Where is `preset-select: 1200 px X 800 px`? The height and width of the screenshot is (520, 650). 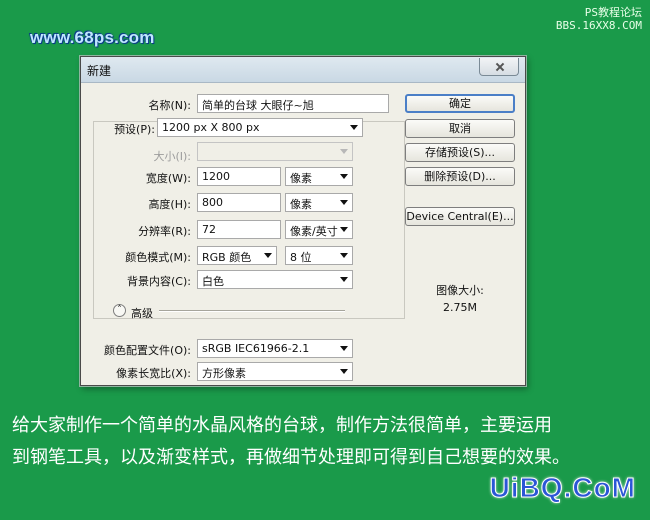 preset-select: 1200 px X 800 px is located at coordinates (260, 127).